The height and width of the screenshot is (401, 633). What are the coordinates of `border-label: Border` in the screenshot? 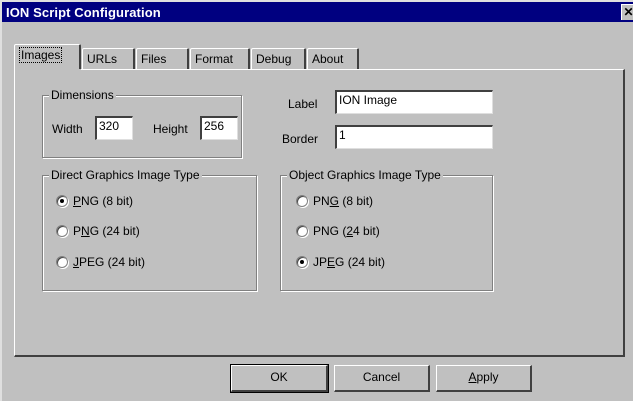 It's located at (300, 139).